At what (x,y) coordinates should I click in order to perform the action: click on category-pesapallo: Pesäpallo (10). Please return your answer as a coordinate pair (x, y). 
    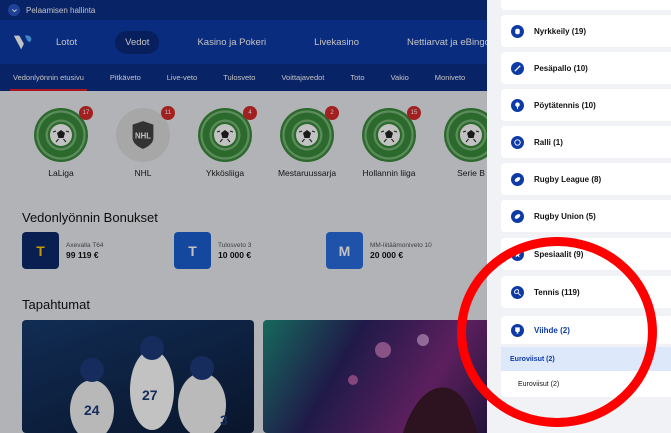
    Looking at the image, I should click on (586, 68).